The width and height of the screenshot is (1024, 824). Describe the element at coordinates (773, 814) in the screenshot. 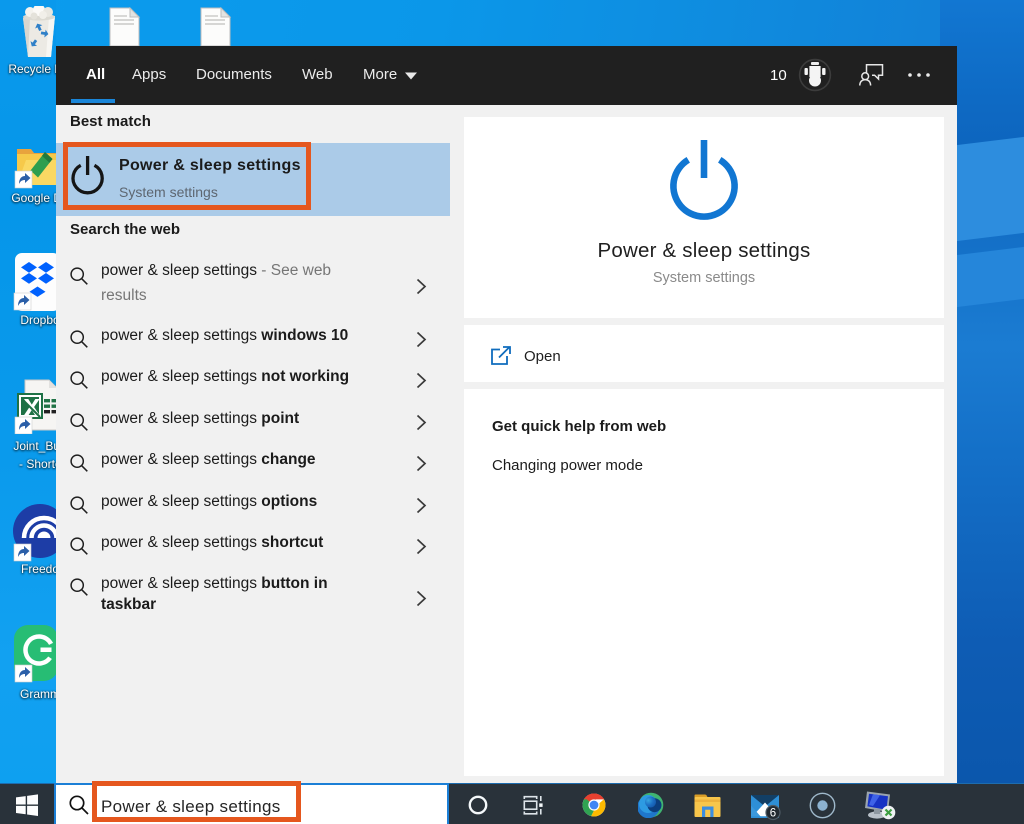

I see `svg-text: 6` at that location.